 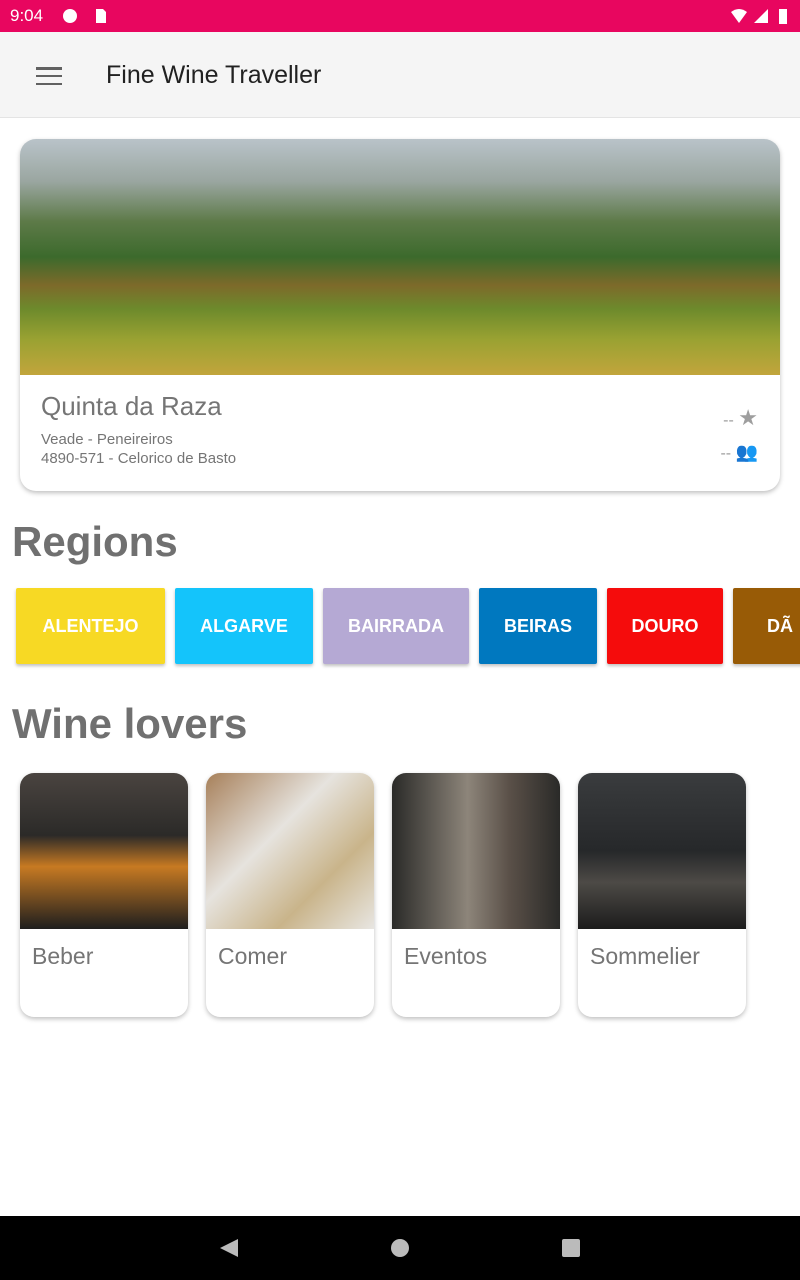 I want to click on card-label: Comer, so click(x=253, y=956).